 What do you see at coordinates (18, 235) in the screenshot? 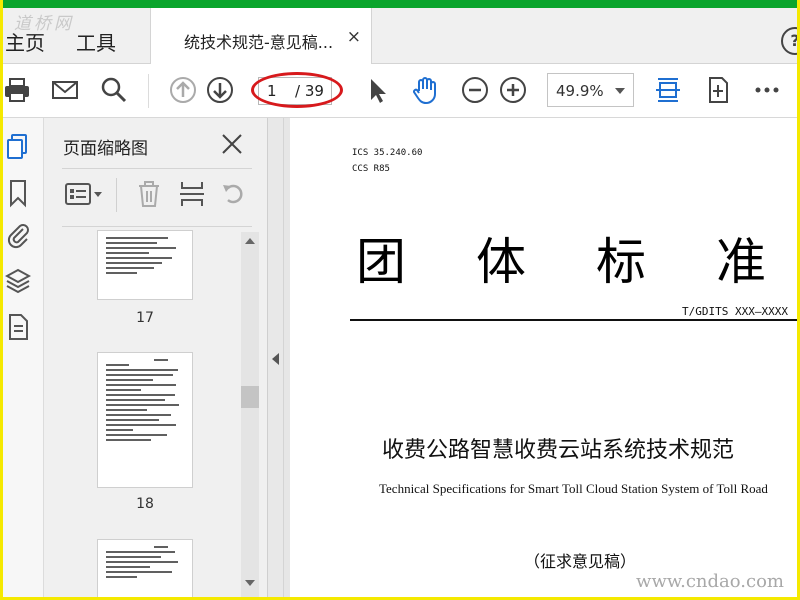
I see `attachment-icon` at bounding box center [18, 235].